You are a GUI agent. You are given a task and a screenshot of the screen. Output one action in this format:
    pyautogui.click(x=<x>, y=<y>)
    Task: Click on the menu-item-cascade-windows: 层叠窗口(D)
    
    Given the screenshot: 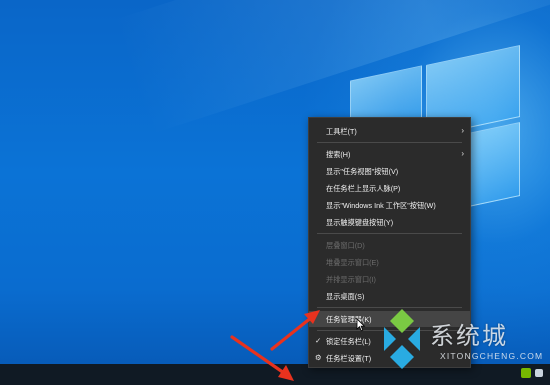 What is the action you would take?
    pyautogui.click(x=389, y=245)
    